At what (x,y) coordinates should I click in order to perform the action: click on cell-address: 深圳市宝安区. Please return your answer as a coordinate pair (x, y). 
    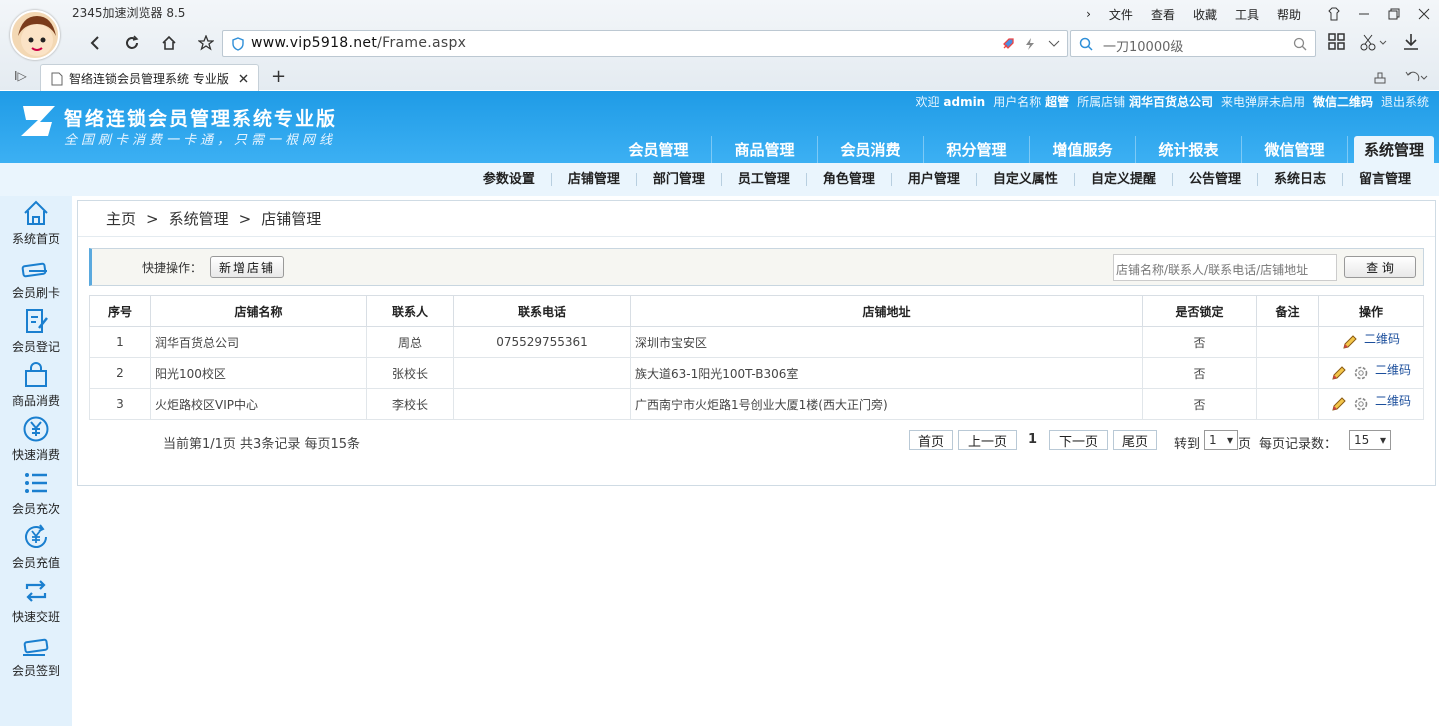
    Looking at the image, I should click on (886, 342).